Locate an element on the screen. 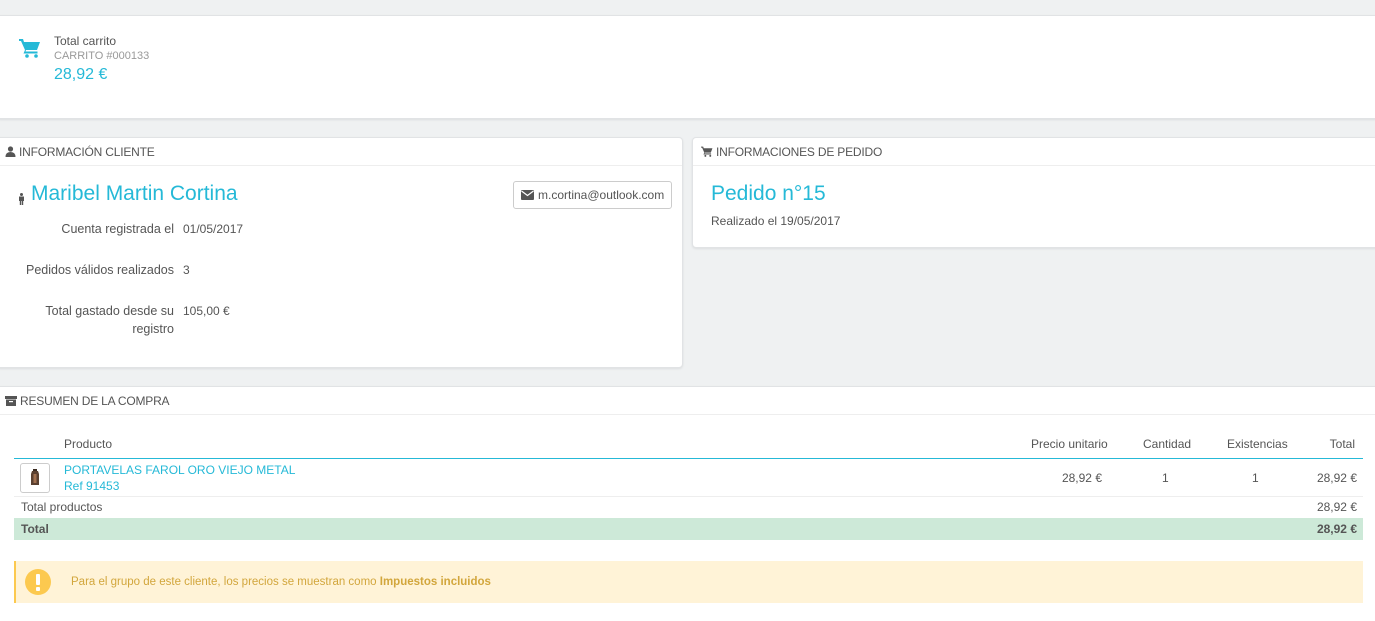 The height and width of the screenshot is (621, 1375). lantern-image is located at coordinates (35, 477).